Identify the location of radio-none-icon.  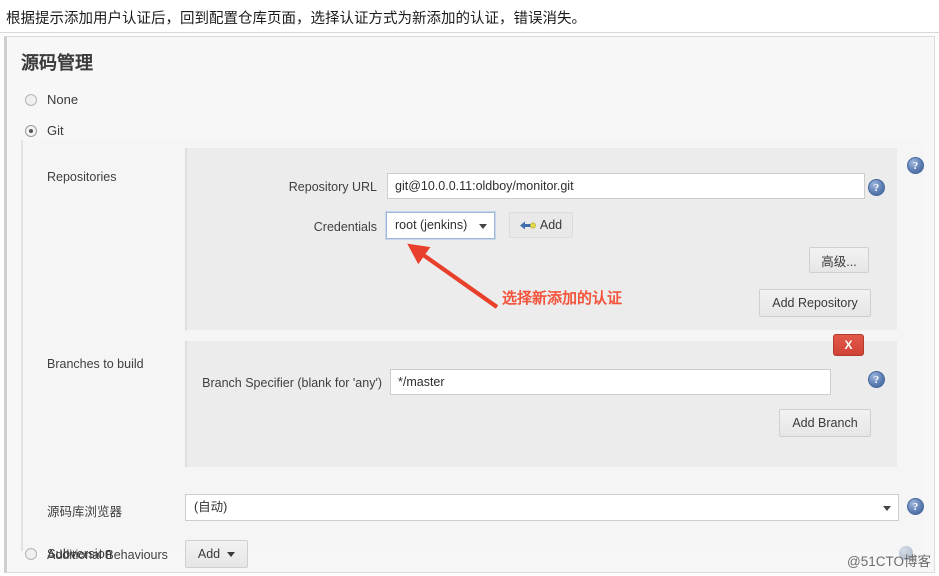
(31, 99).